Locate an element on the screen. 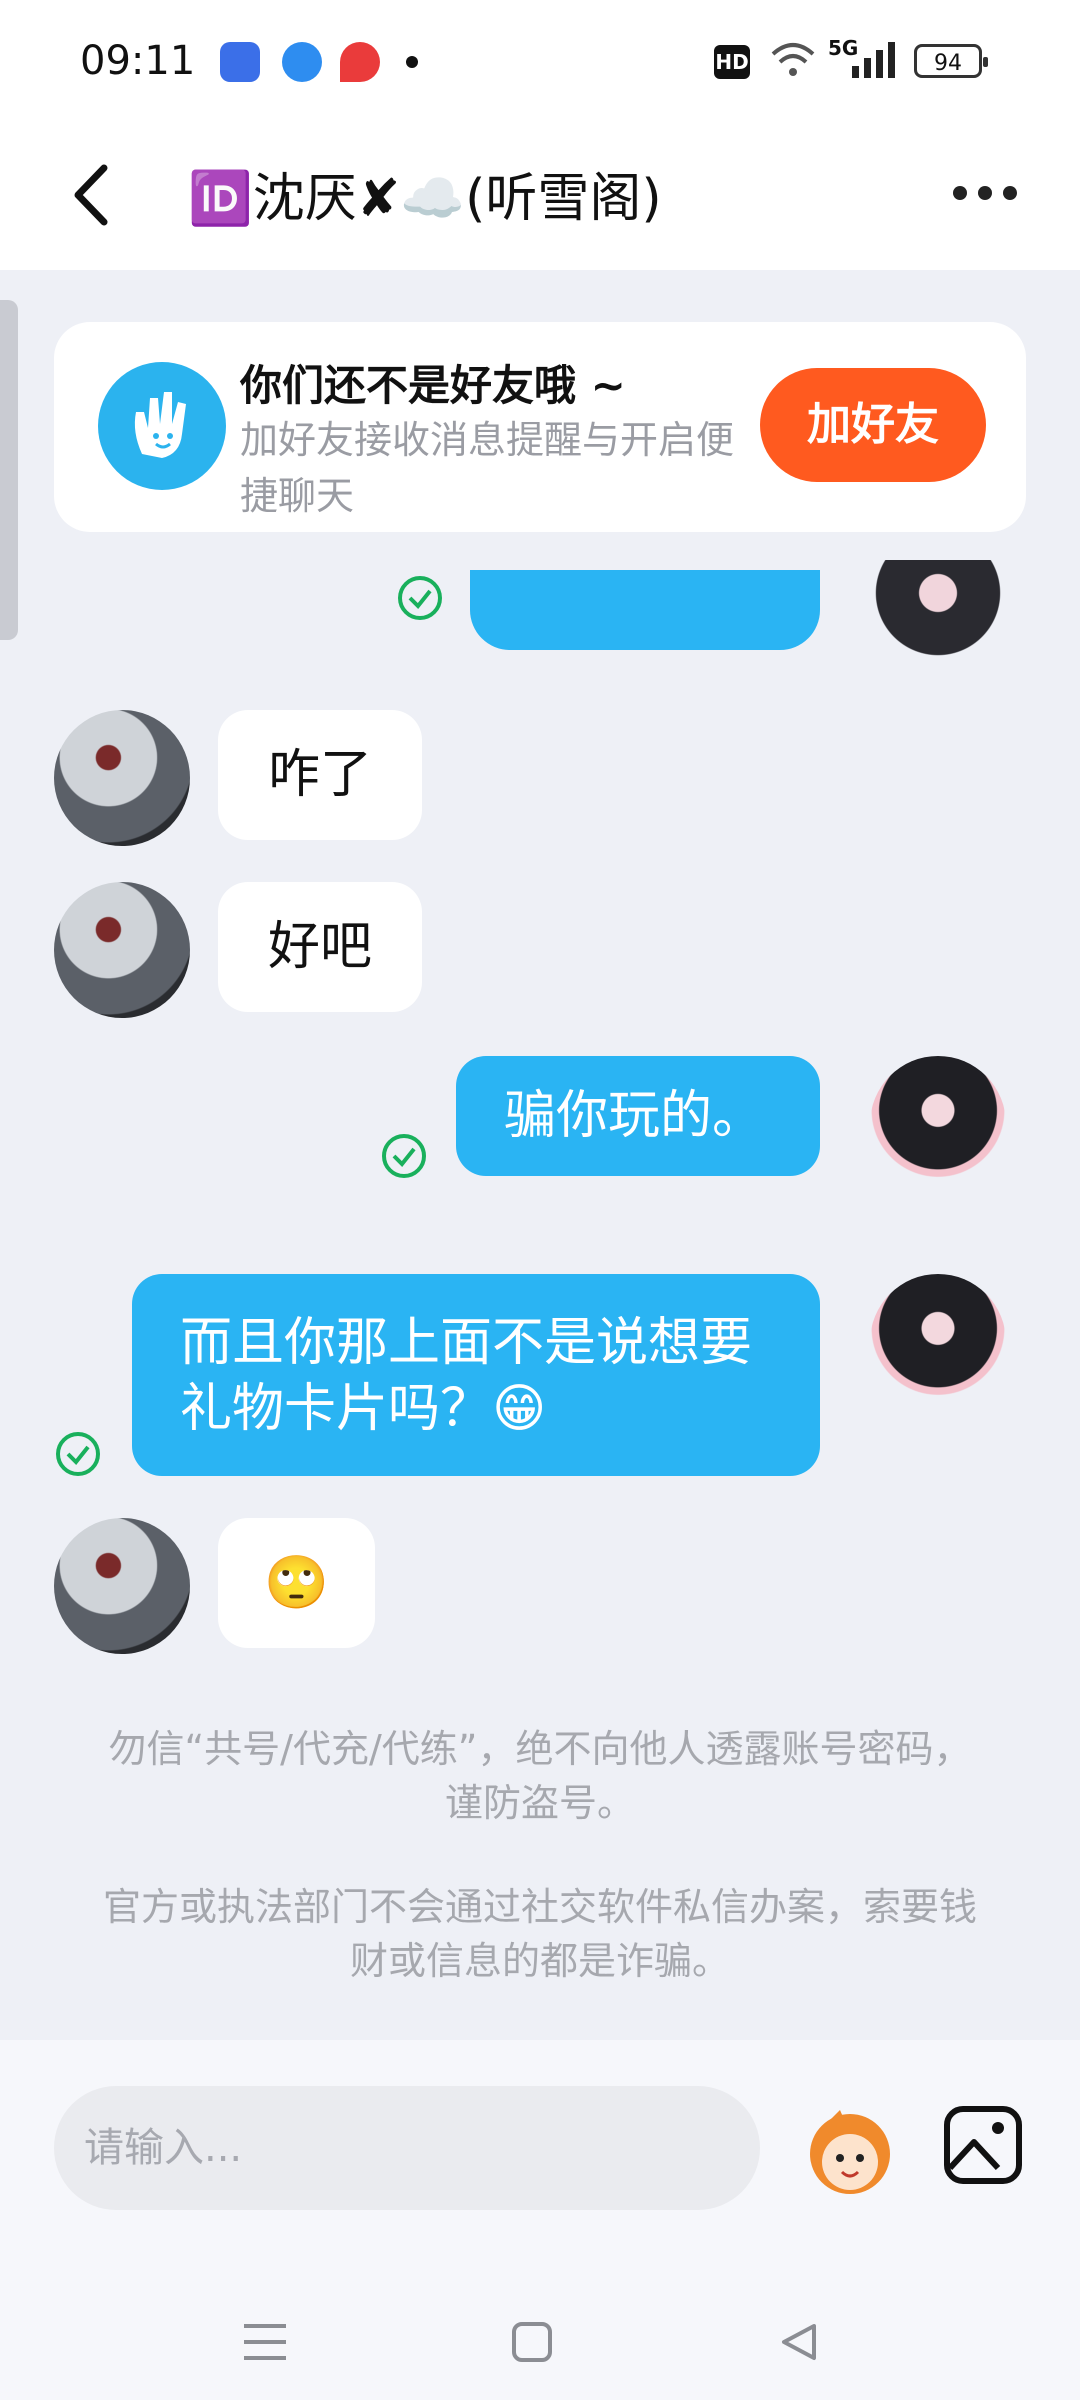 This screenshot has height=2400, width=1080. chat-header: 🆔沈厌✘☁️(听雪阁) is located at coordinates (540, 195).